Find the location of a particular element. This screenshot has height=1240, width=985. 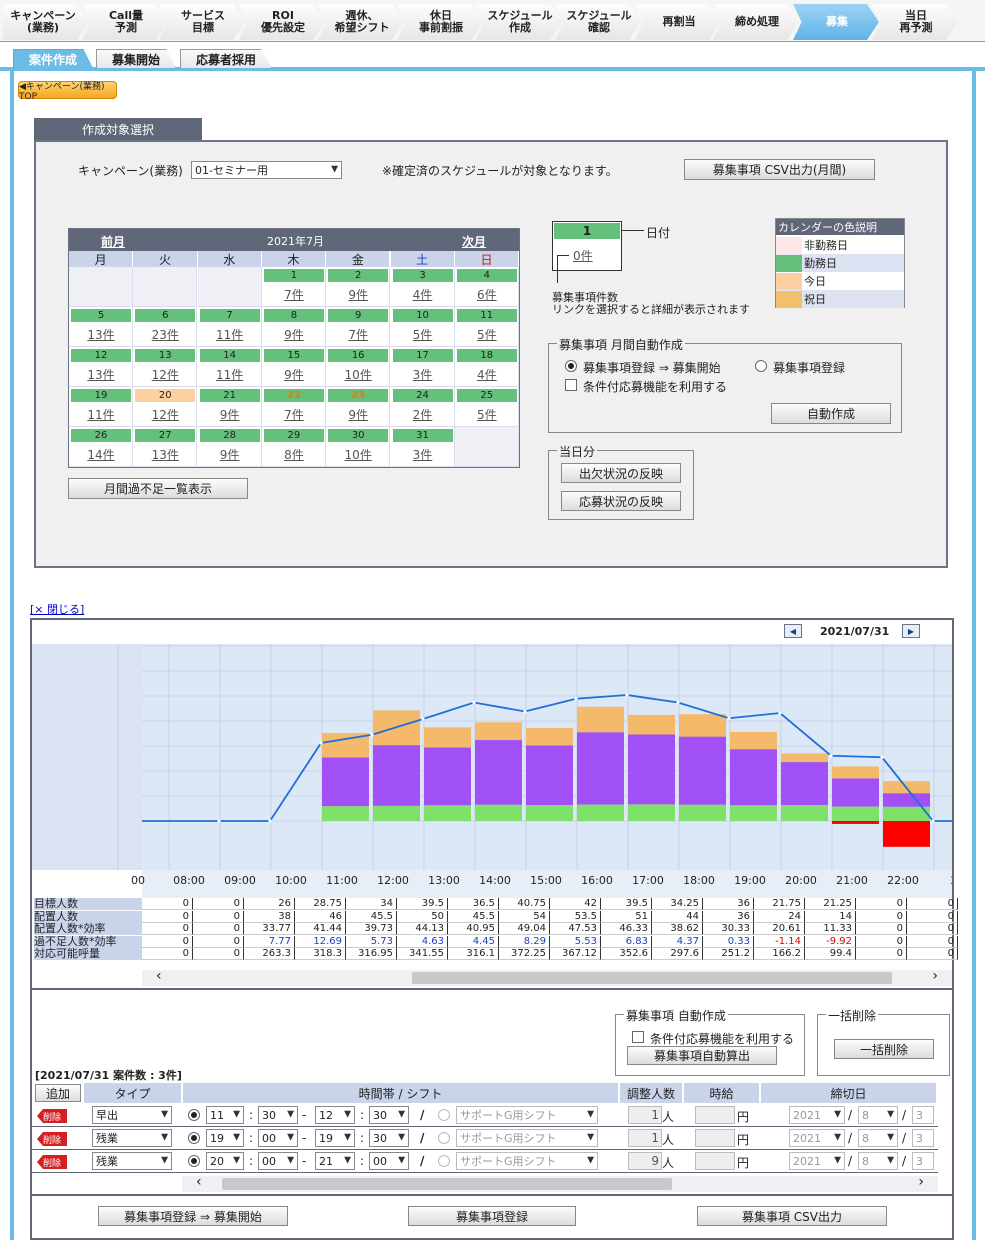

nav-tab-1: Call量 予測 is located at coordinates (125, 22).